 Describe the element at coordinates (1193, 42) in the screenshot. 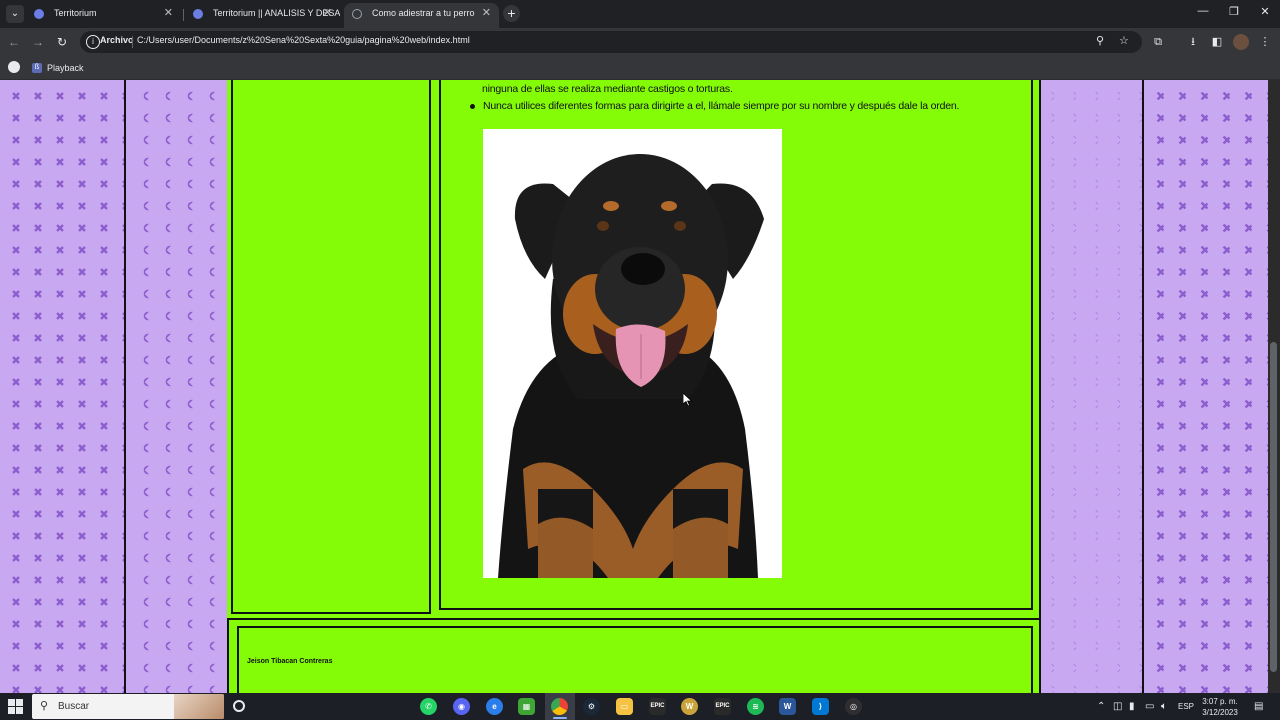

I see `download-icon: ⭳` at that location.